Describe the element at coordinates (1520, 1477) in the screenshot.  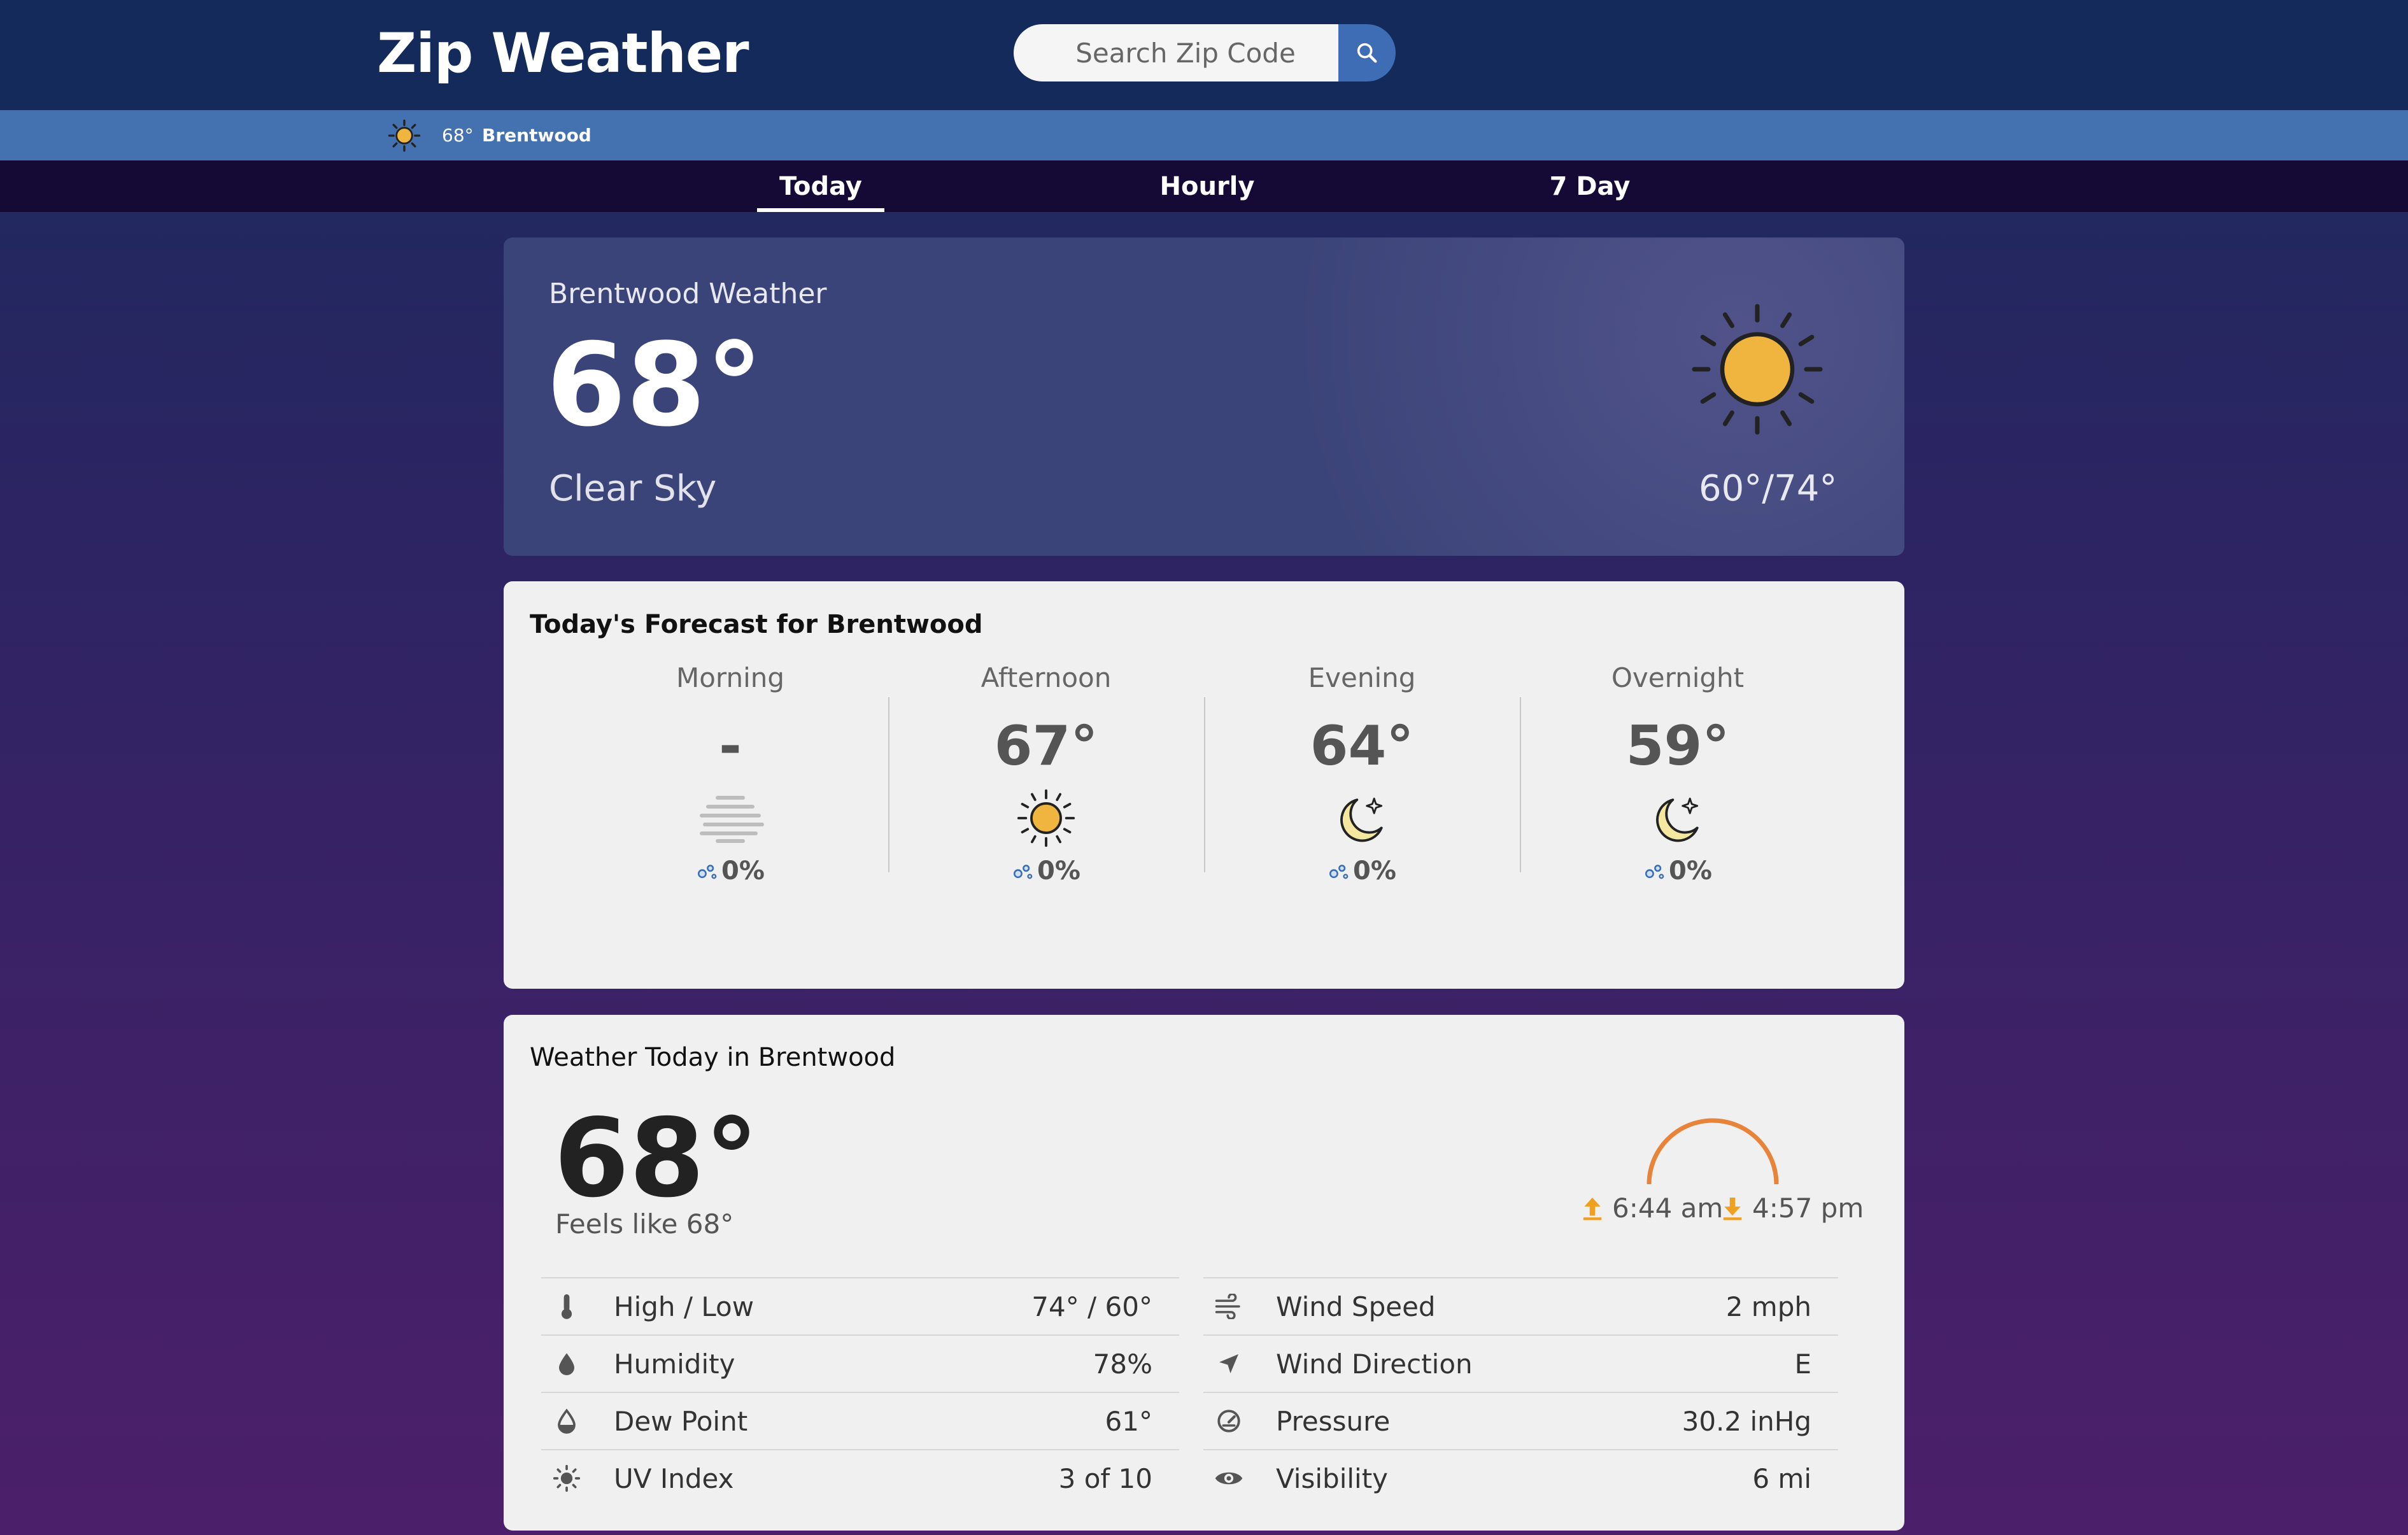
I see `detail-row-visibility: Visibility 6 mi` at that location.